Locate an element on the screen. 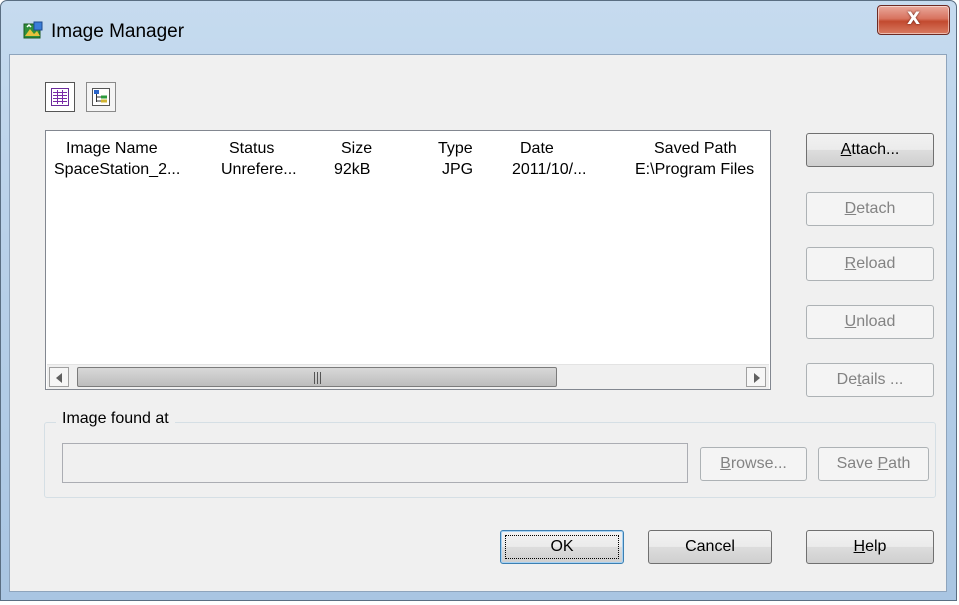  scroll-left-button is located at coordinates (59, 377).